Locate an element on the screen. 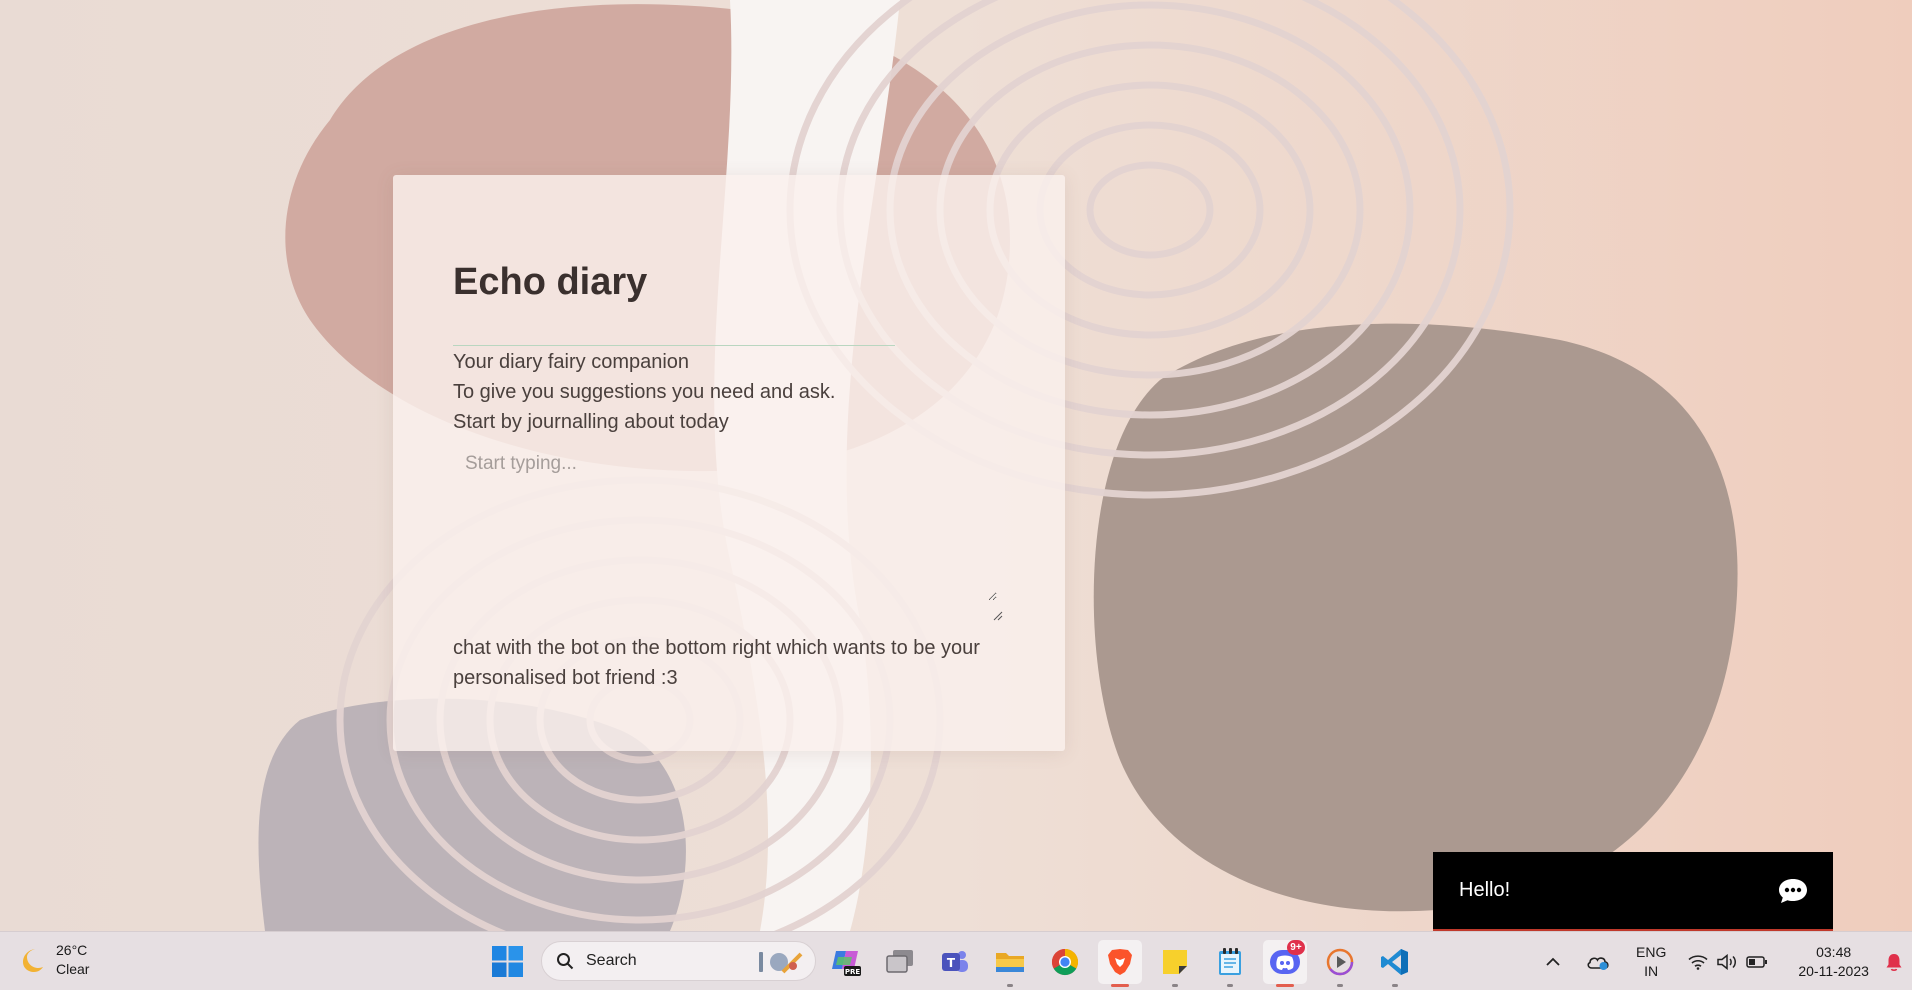  volume-icon is located at coordinates (1727, 961).